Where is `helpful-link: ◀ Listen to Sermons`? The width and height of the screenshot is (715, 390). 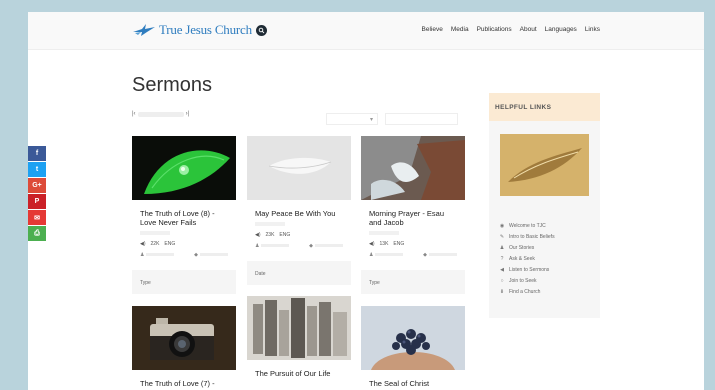 helpful-link: ◀ Listen to Sermons is located at coordinates (527, 269).